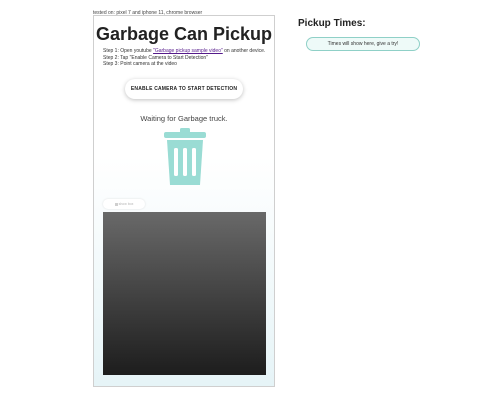 The height and width of the screenshot is (400, 500). I want to click on sample-video-link: "Garbage pickup sample video", so click(188, 51).